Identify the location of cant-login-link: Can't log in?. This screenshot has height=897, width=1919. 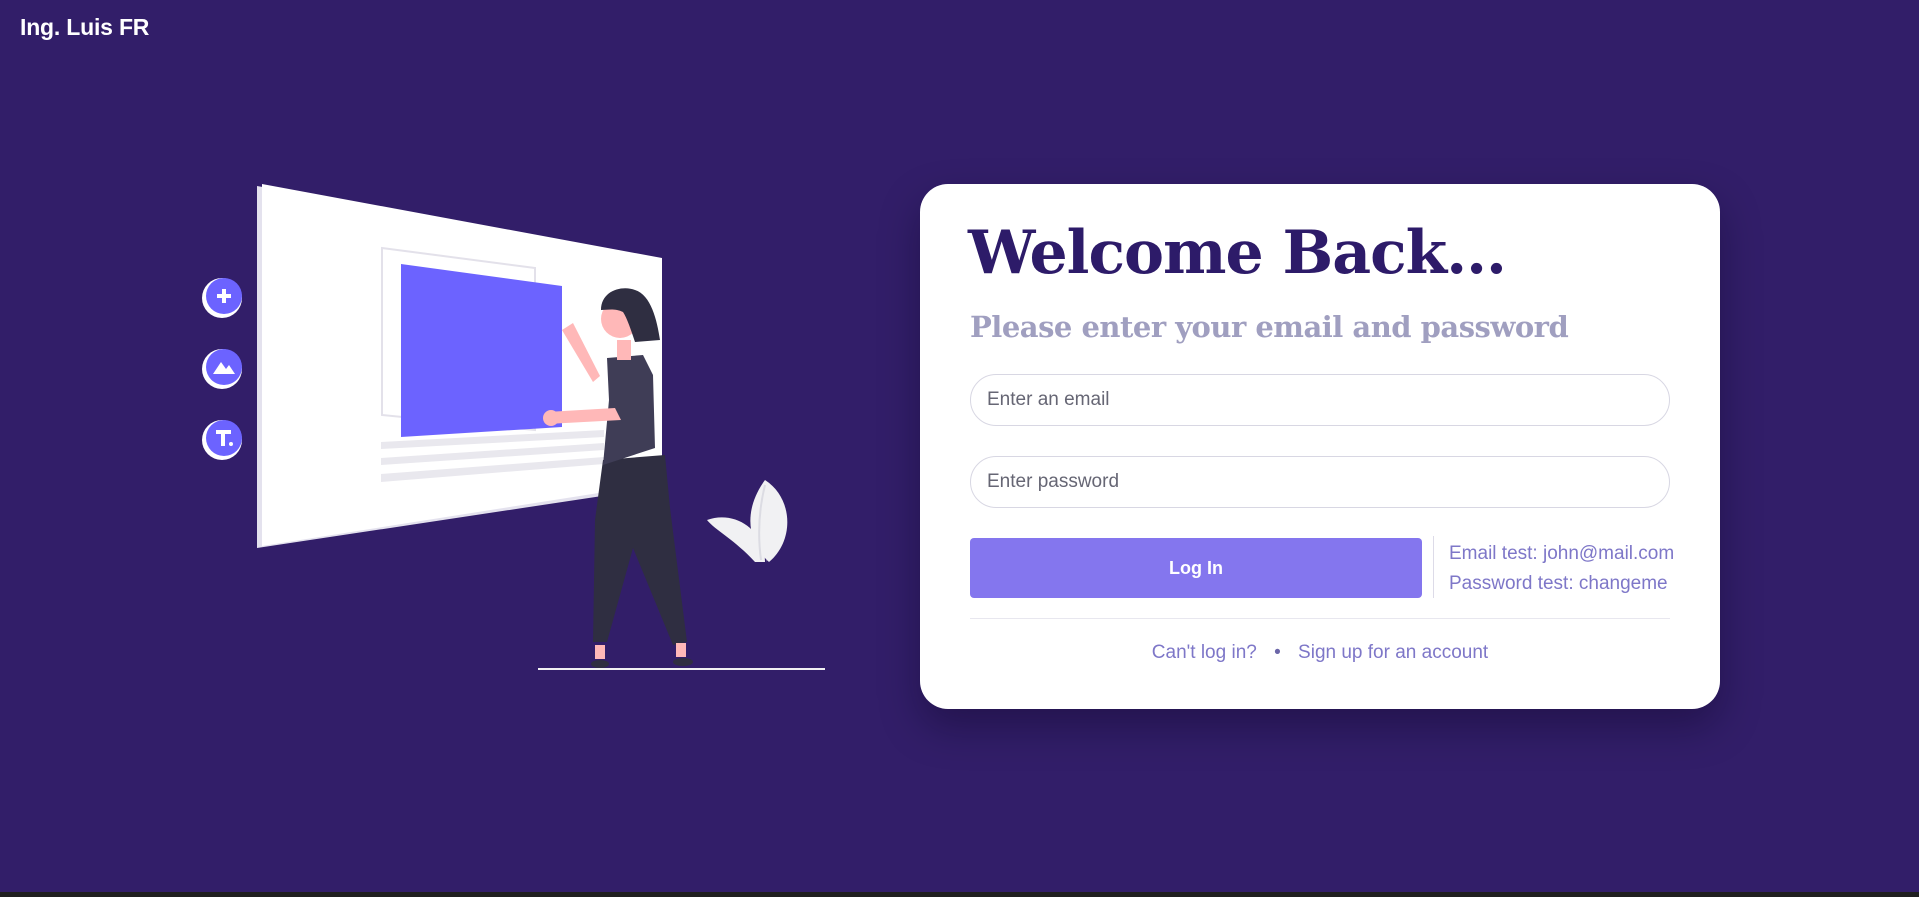
(1204, 652).